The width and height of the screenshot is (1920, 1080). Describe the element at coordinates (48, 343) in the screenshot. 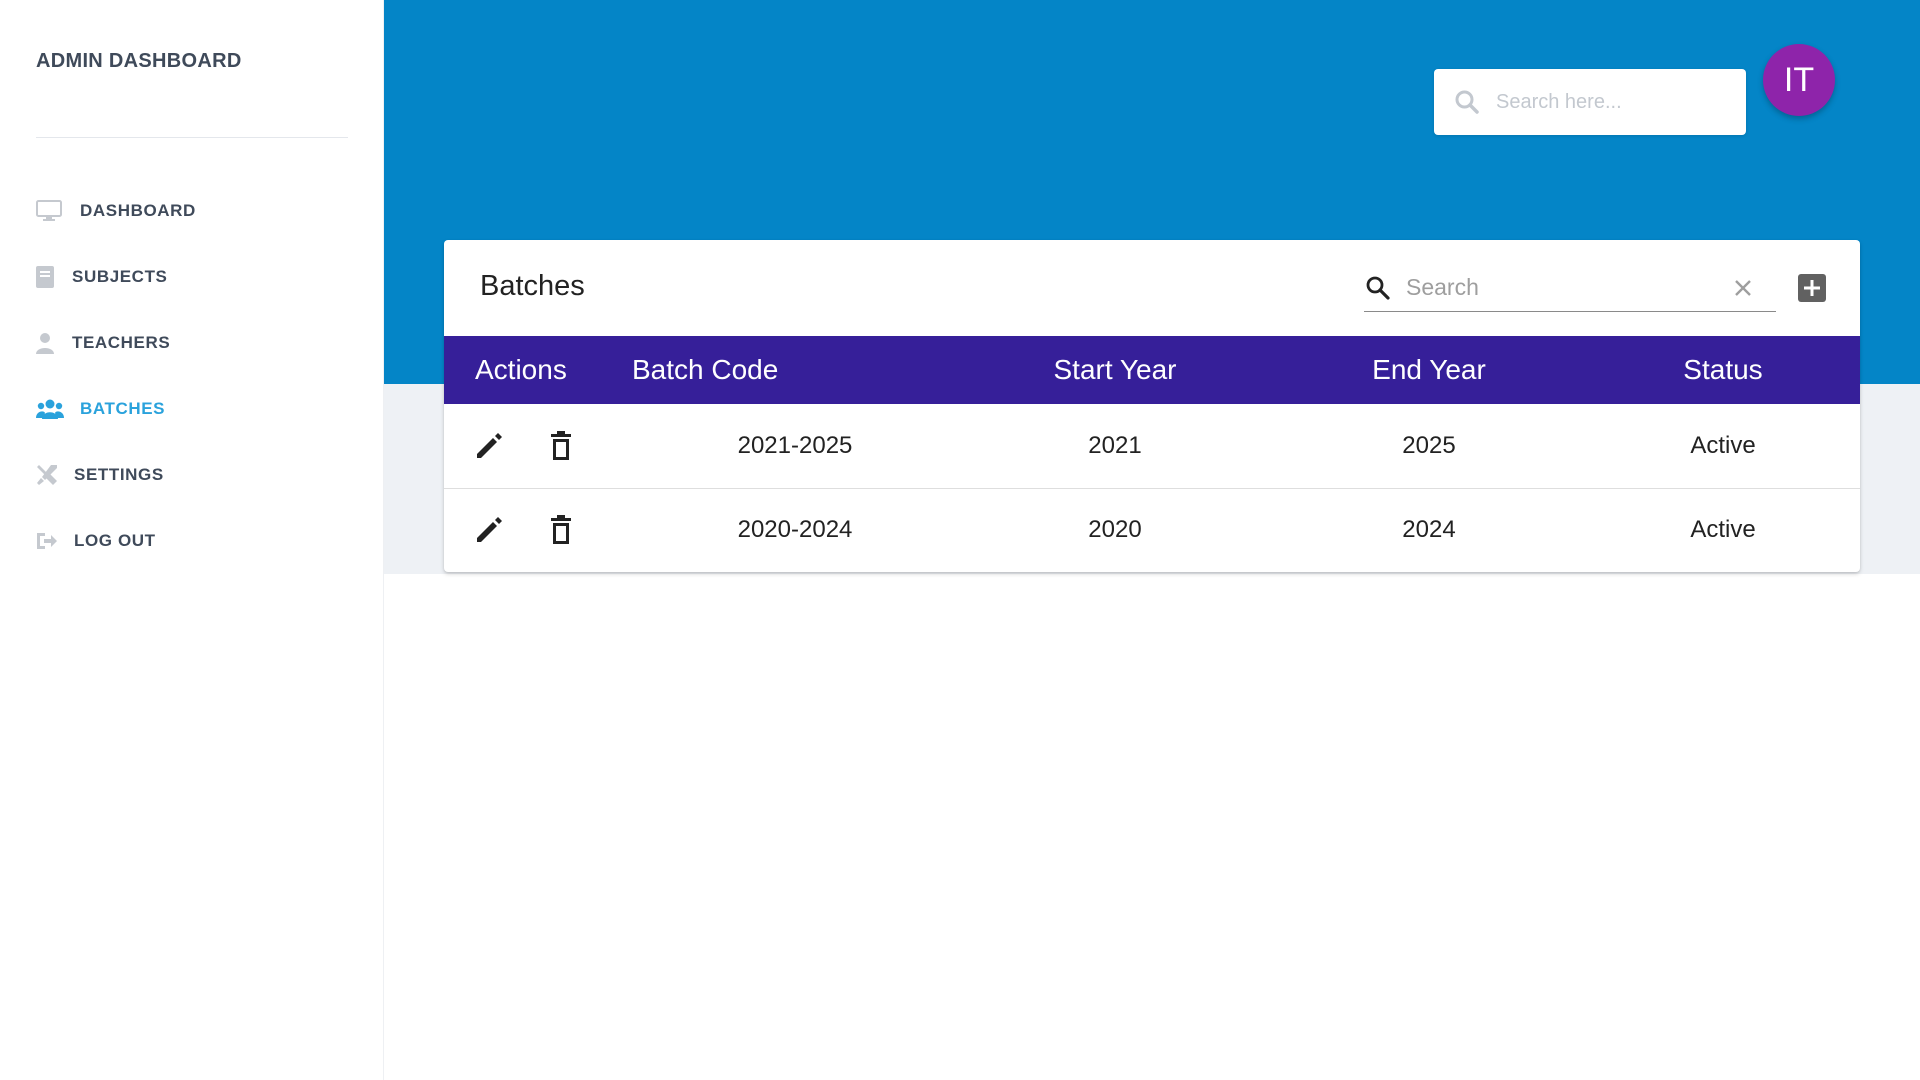

I see `user-icon` at that location.